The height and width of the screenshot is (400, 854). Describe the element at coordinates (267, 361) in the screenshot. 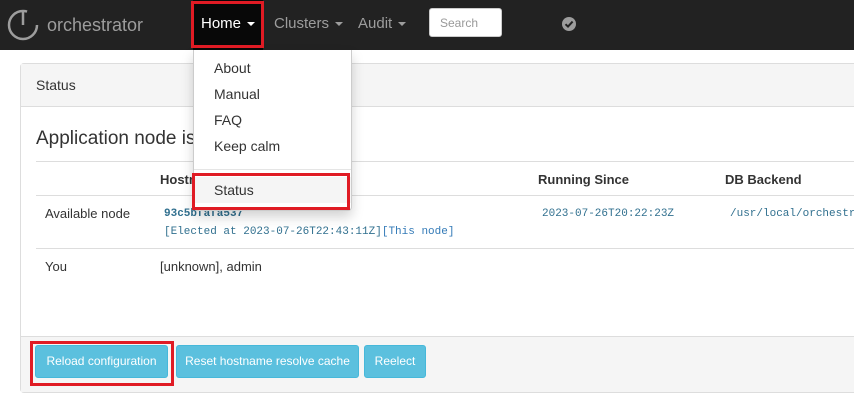

I see `reset-hostname-resolve-cache-button: Reset hostname resolve cache` at that location.